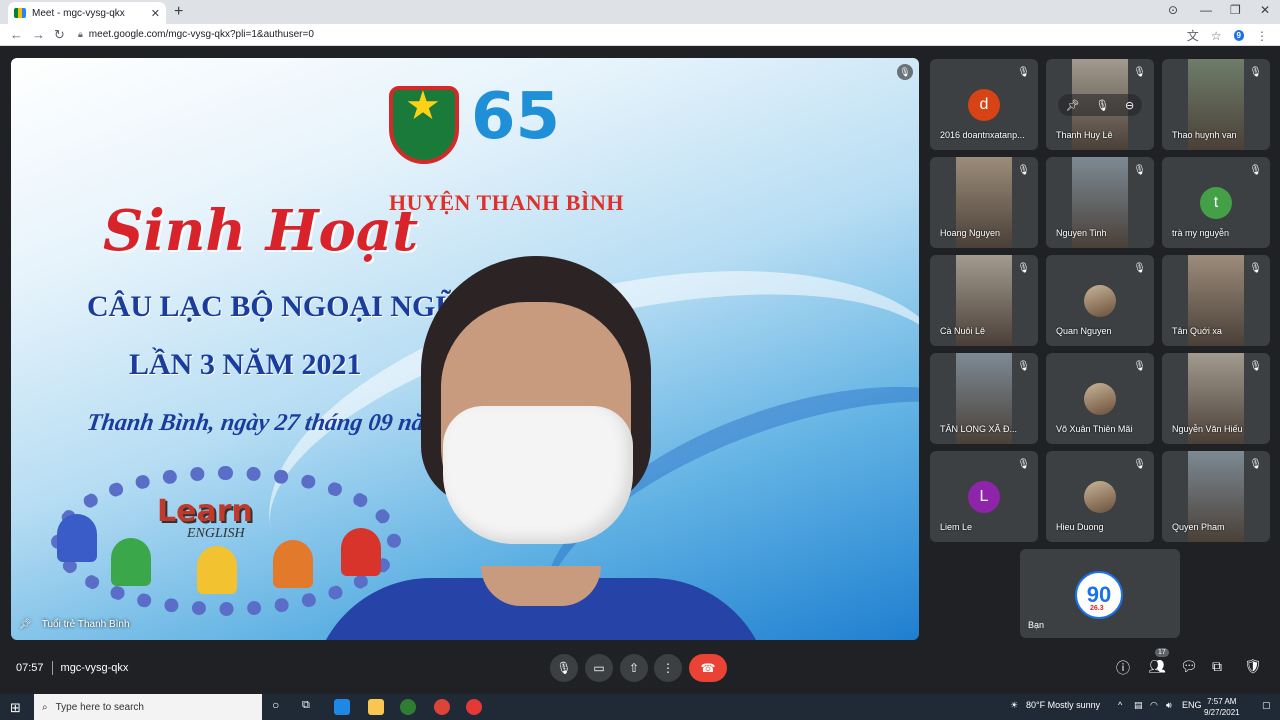 This screenshot has height=720, width=1280. What do you see at coordinates (1216, 300) in the screenshot?
I see `participant-tile: 🎙︎ Tân Quới xa` at bounding box center [1216, 300].